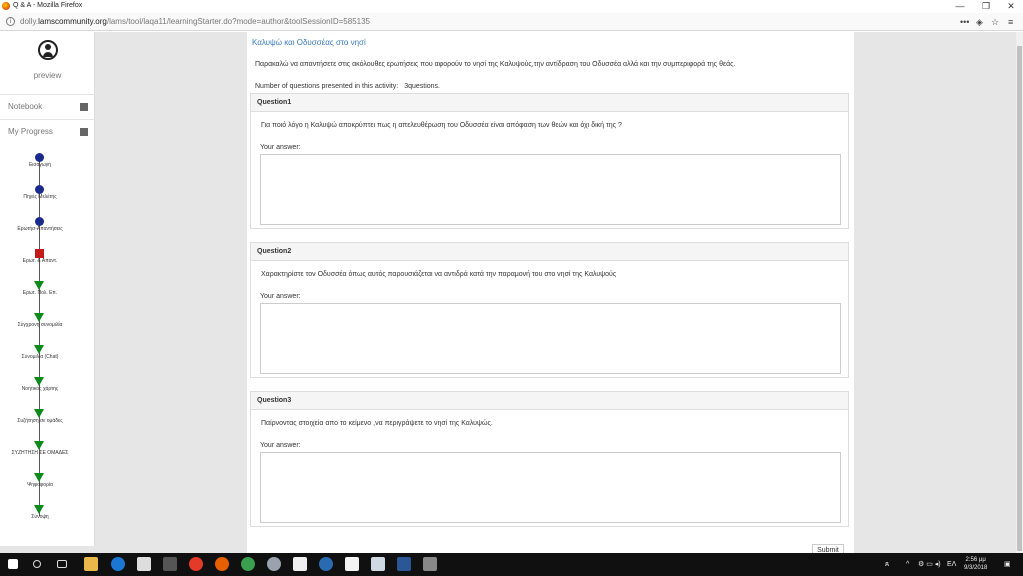 Image resolution: width=1023 pixels, height=576 pixels. What do you see at coordinates (378, 564) in the screenshot?
I see `app4-icon` at bounding box center [378, 564].